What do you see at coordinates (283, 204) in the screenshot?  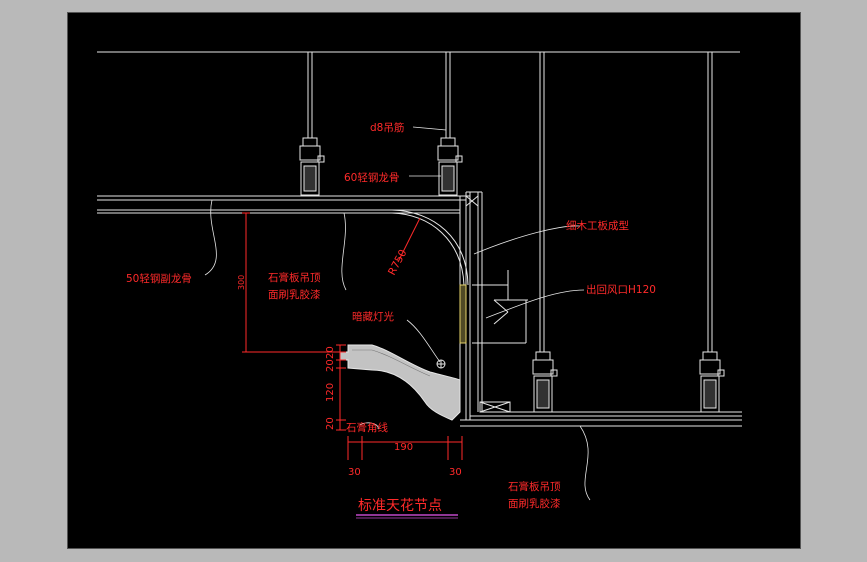 I see `upper-ceiling-board` at bounding box center [283, 204].